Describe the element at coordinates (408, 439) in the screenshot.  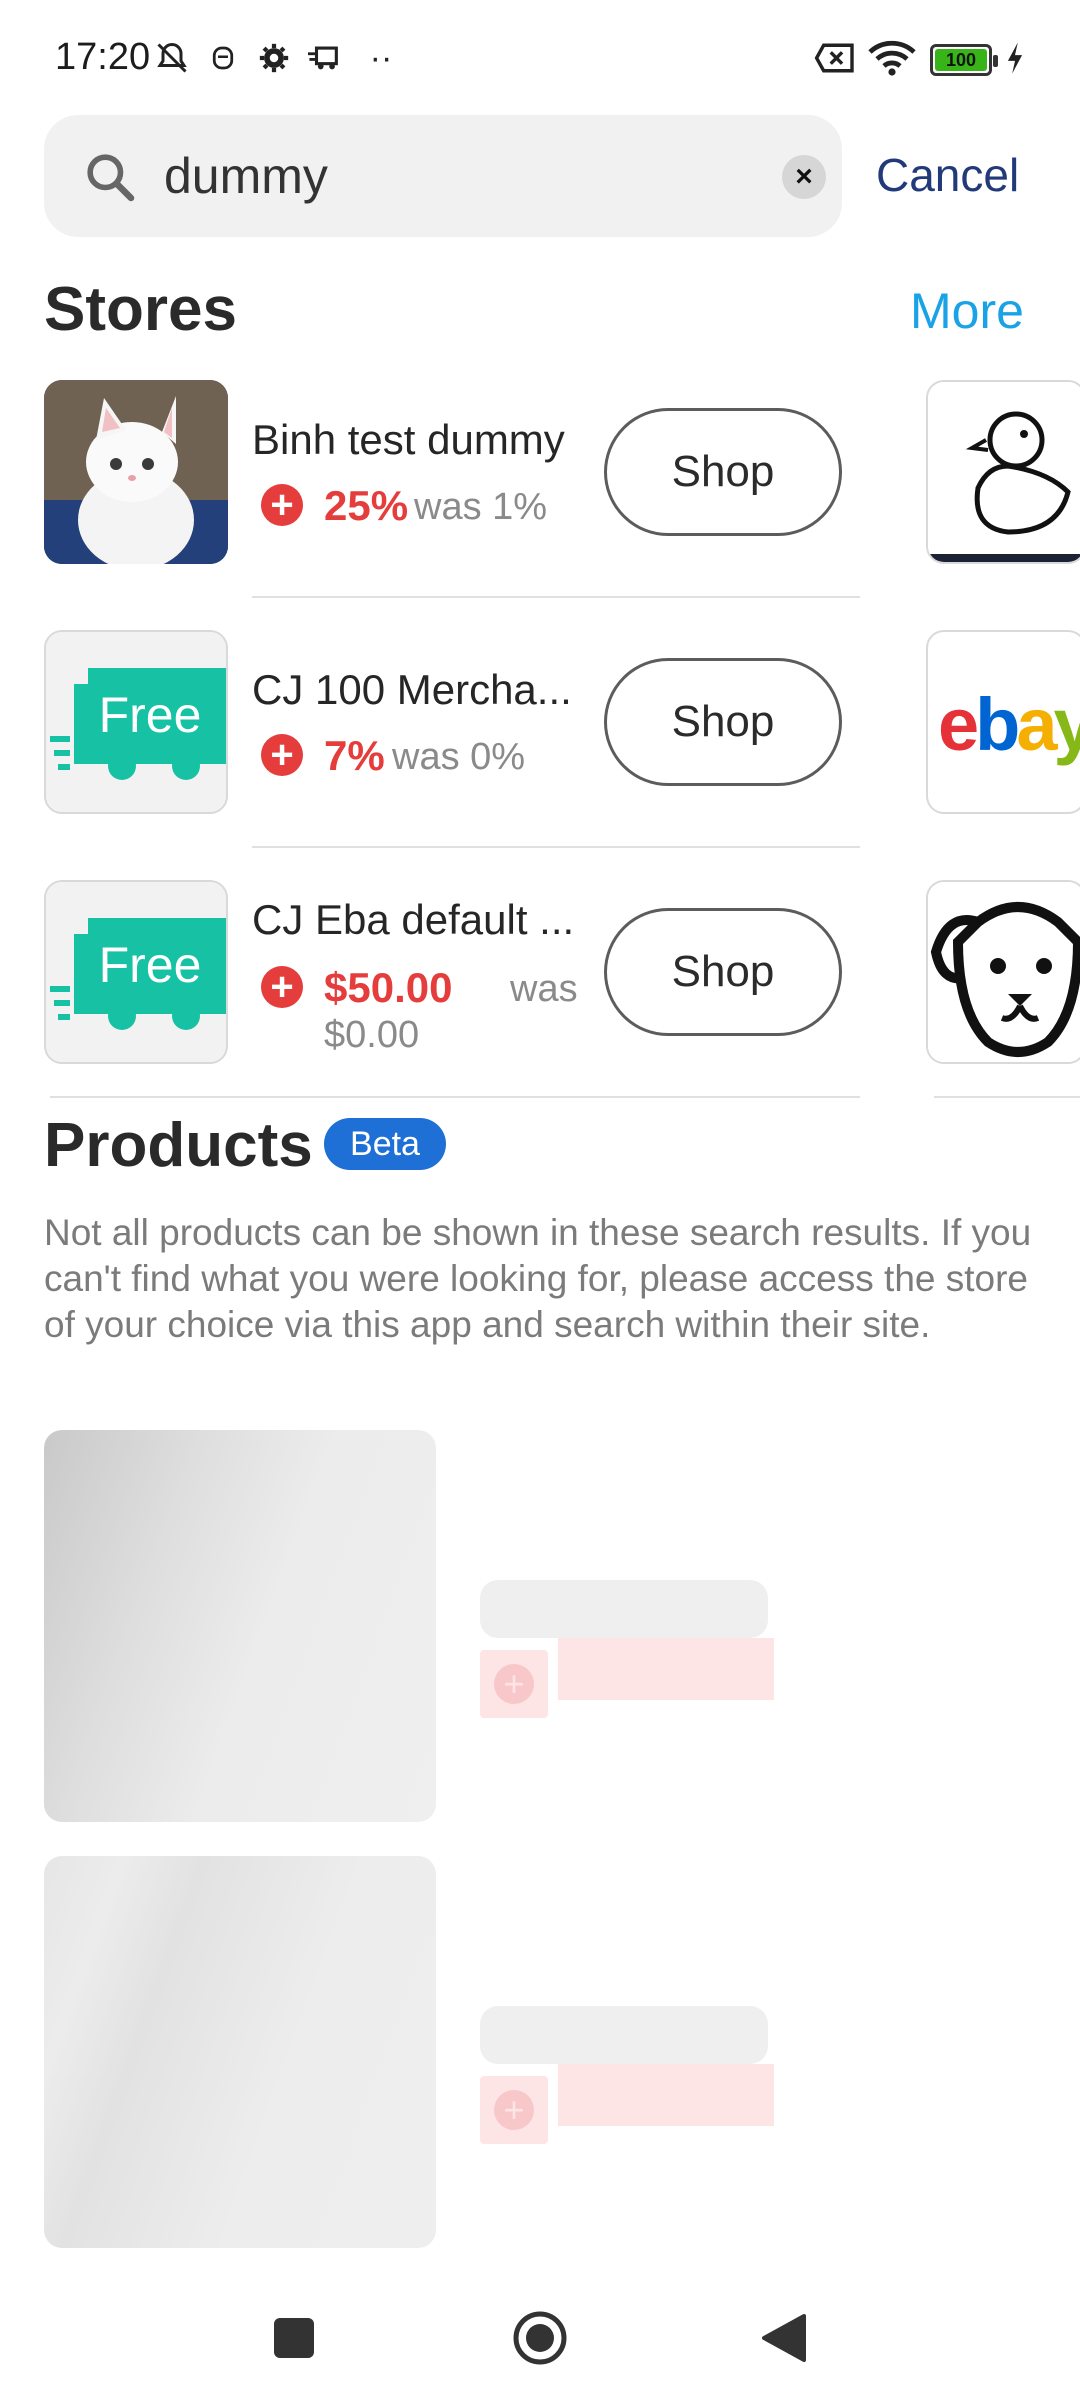
I see `store-name: Binh test dummy` at that location.